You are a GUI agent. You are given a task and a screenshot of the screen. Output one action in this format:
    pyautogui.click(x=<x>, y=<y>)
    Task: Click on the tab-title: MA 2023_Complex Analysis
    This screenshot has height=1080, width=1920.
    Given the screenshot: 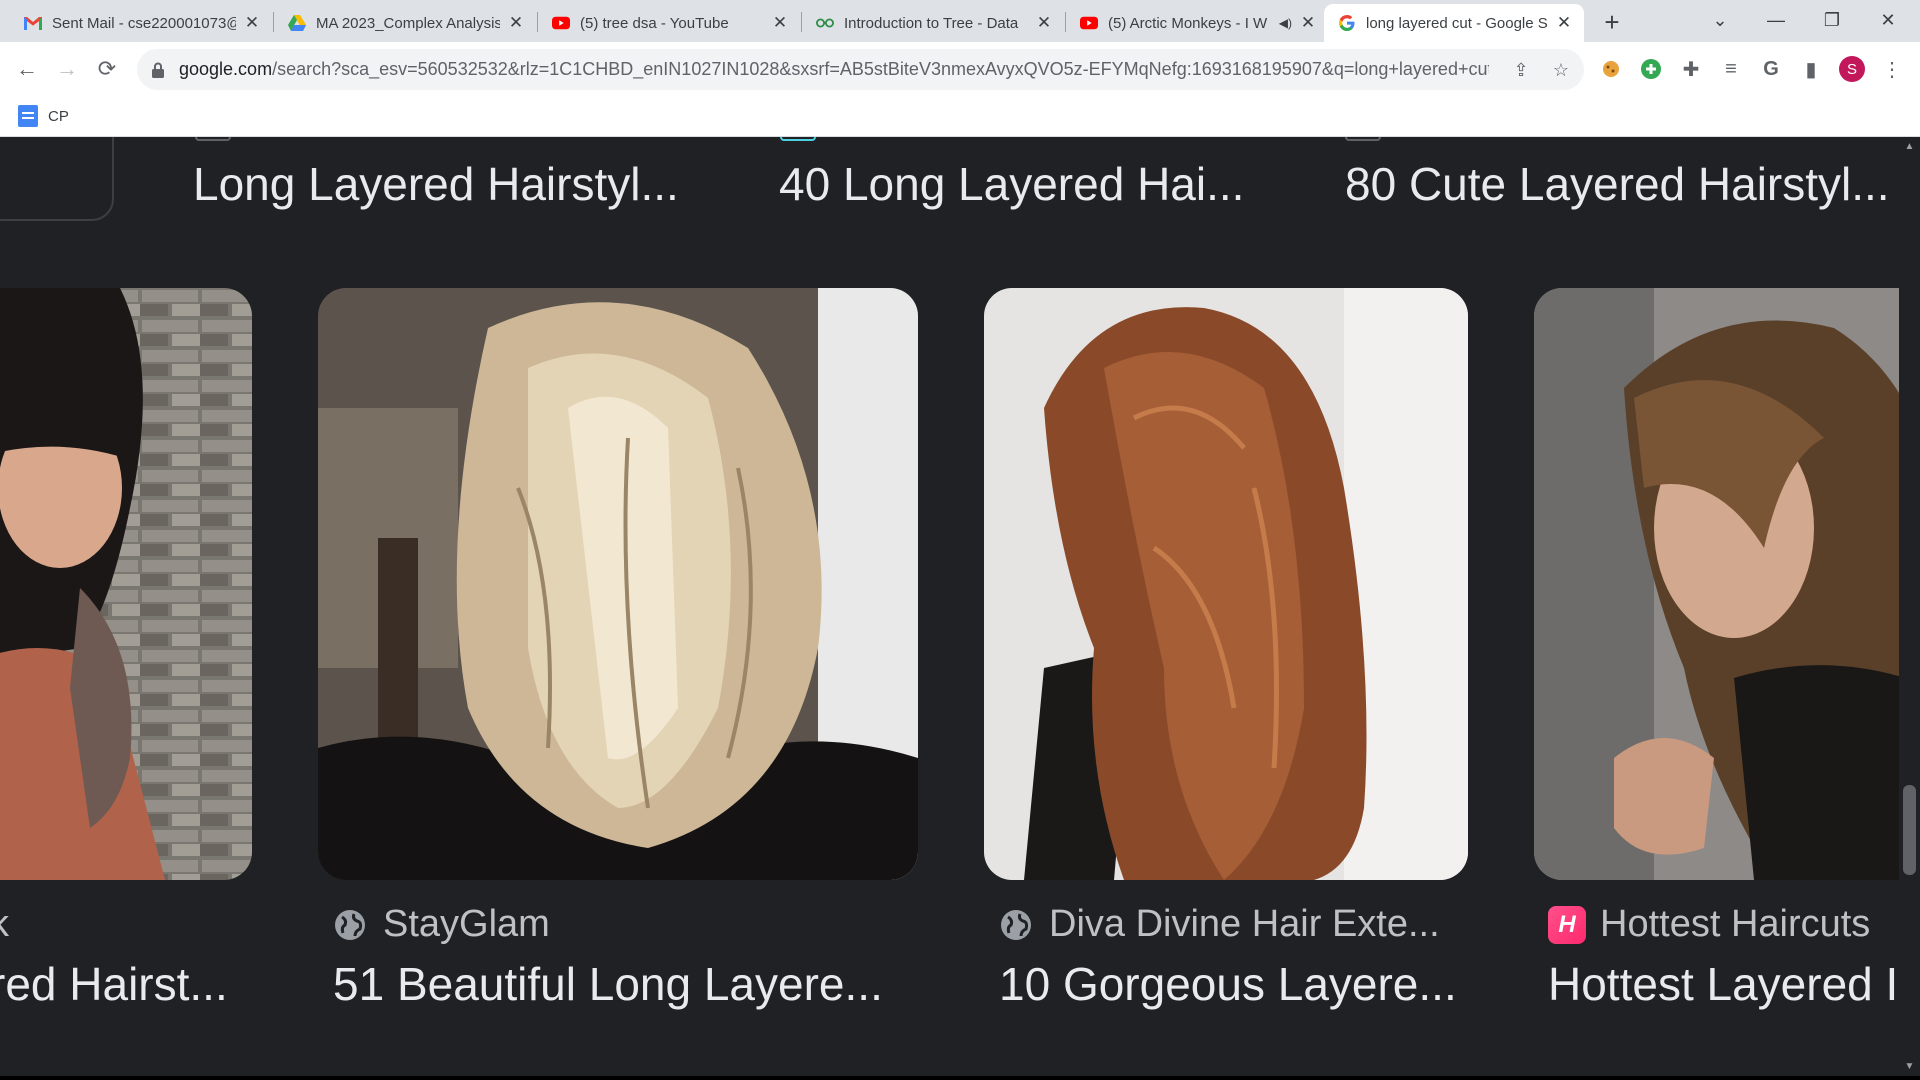 What is the action you would take?
    pyautogui.click(x=408, y=23)
    